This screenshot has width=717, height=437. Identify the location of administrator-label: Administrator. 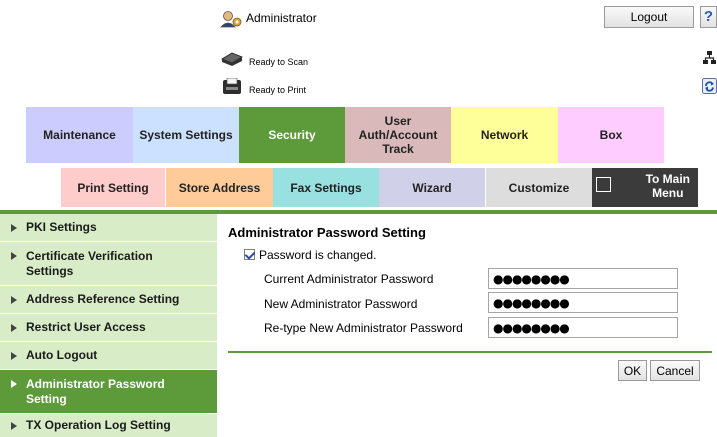
(281, 18).